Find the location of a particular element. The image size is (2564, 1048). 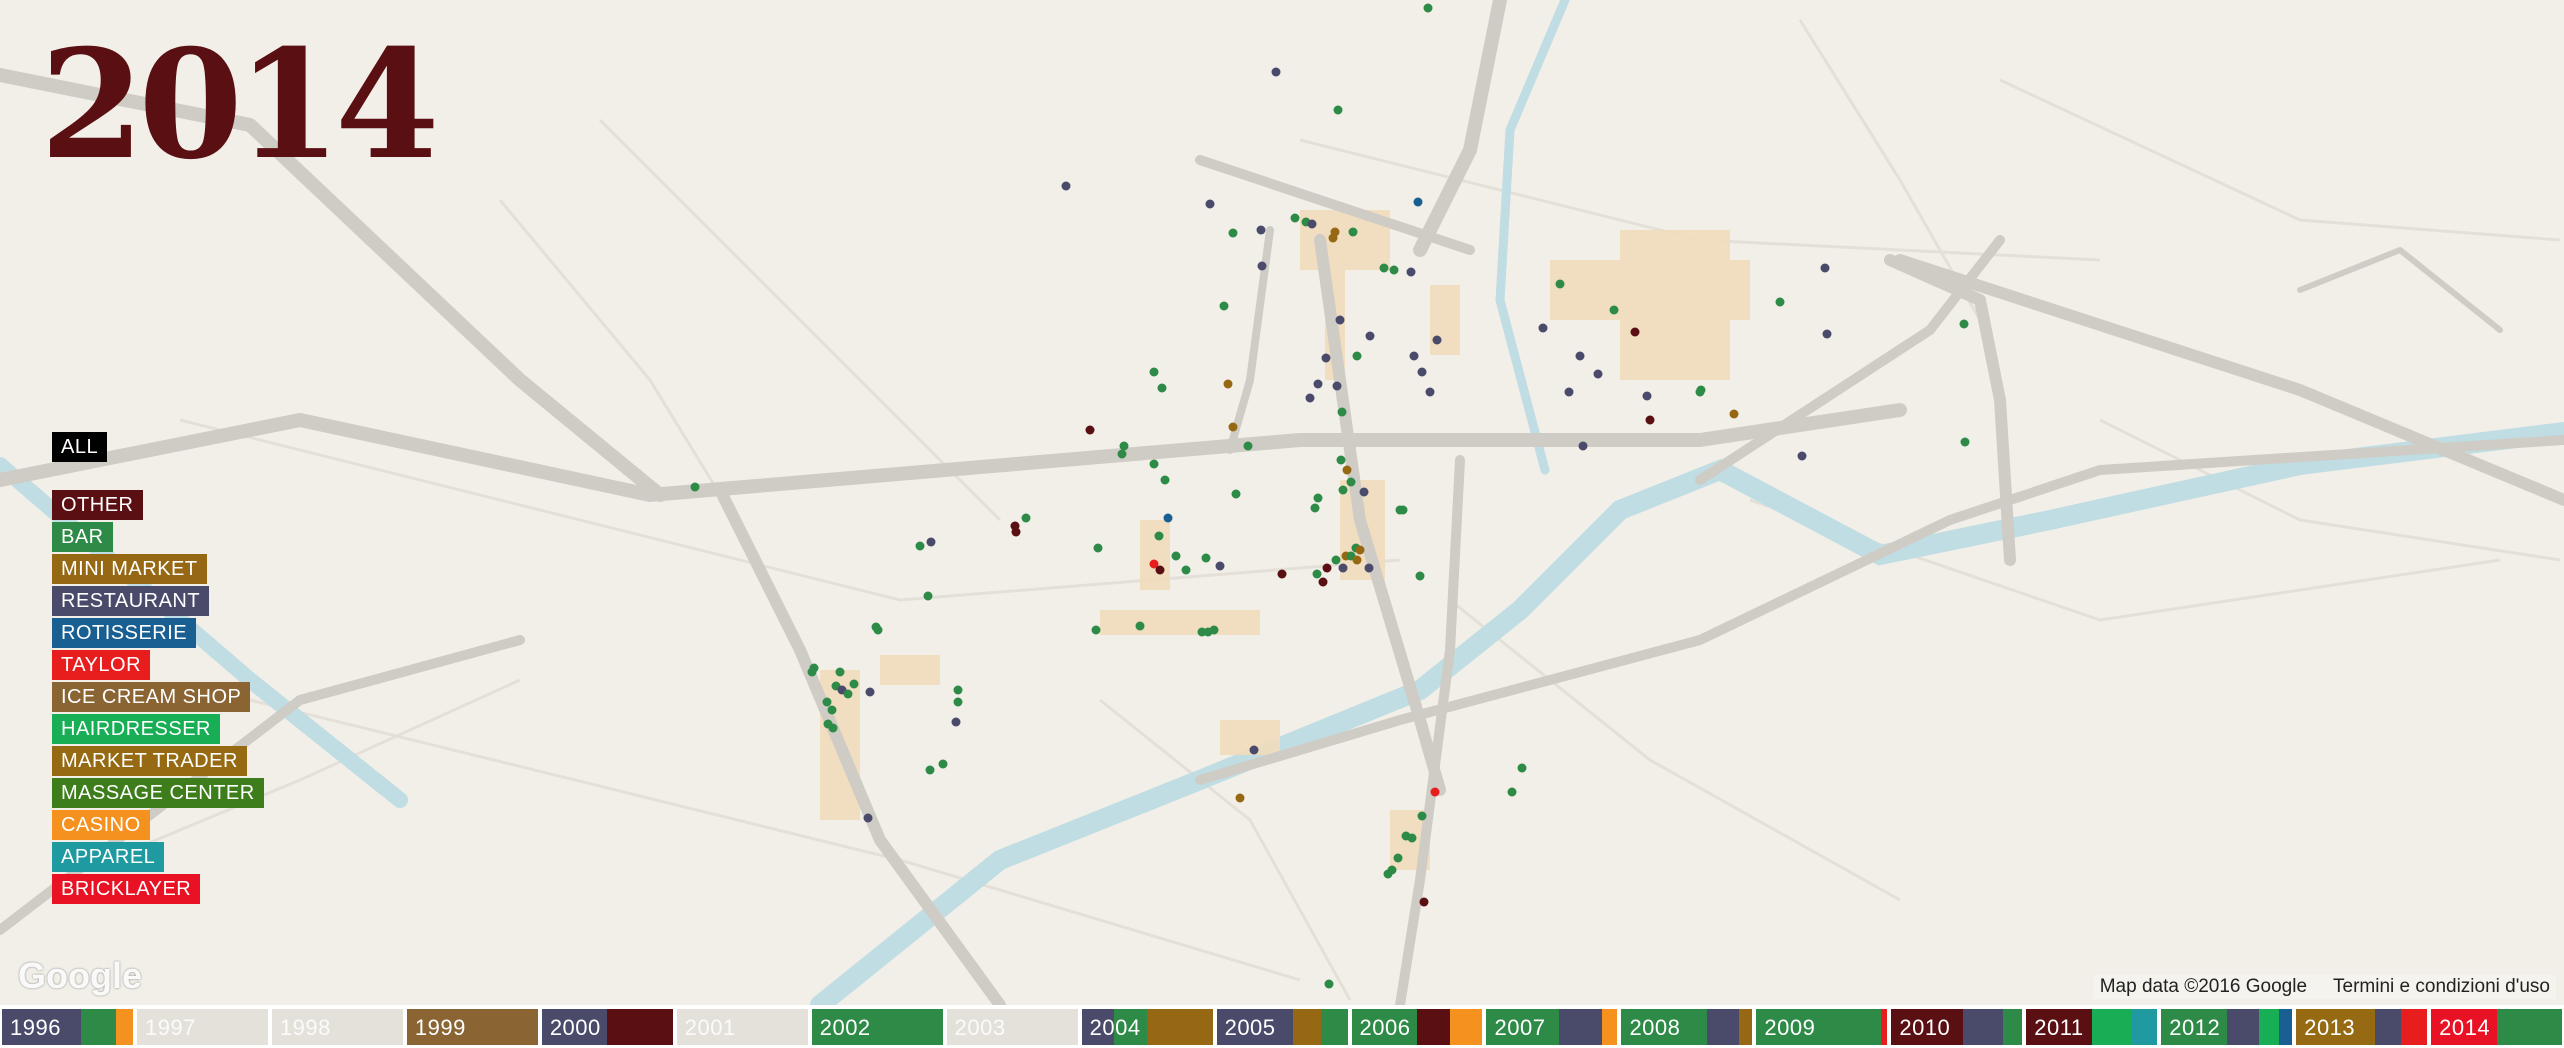

year-1997-button: 1997 is located at coordinates (202, 1027).